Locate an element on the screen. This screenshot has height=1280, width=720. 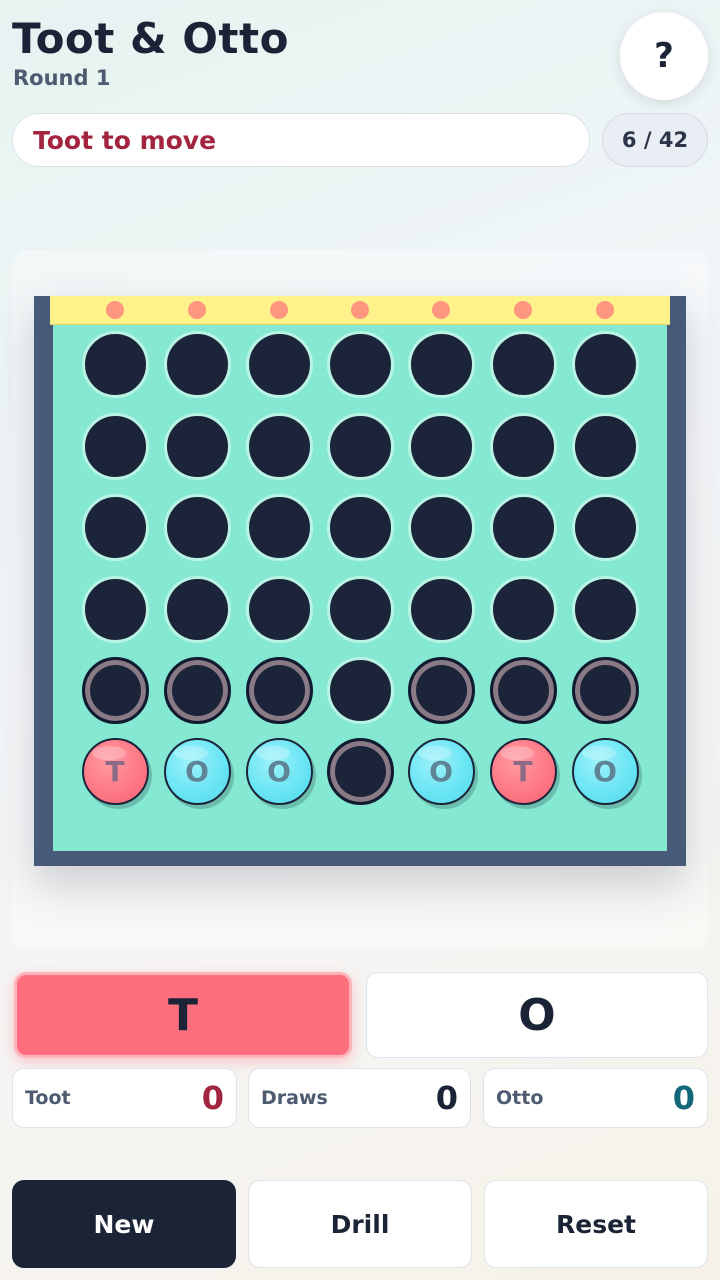
drop-column-1-marker is located at coordinates (115, 310).